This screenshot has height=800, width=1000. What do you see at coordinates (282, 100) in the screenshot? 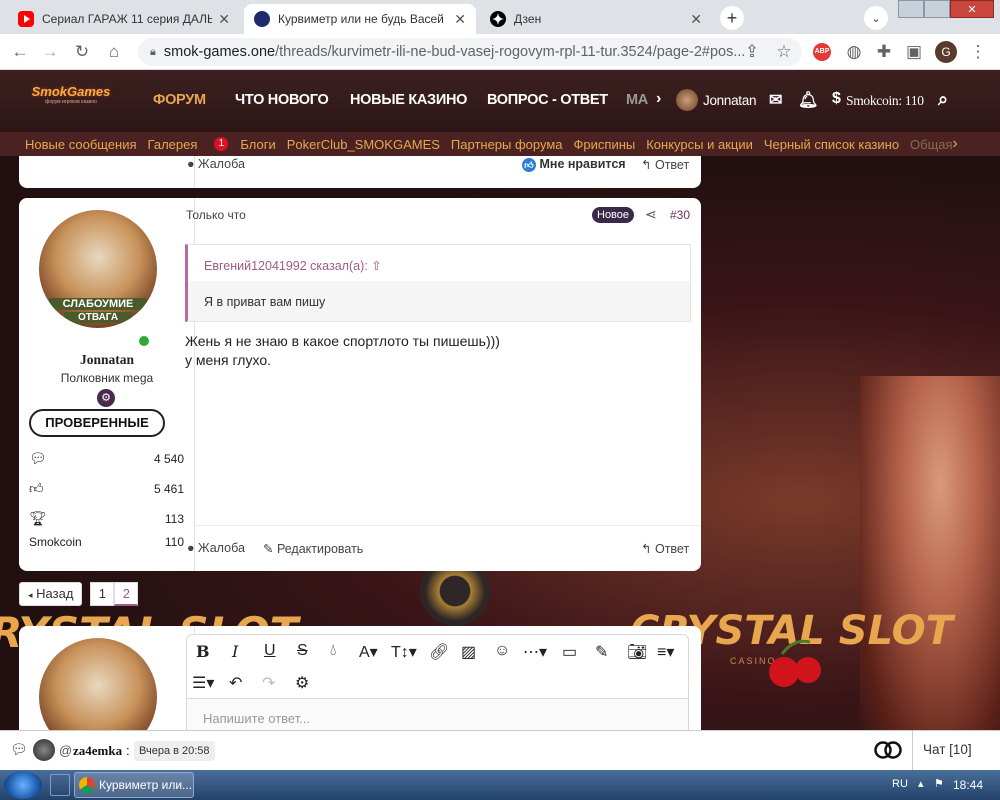
I see `nav-whats-new: ЧТО НОВОГО` at bounding box center [282, 100].